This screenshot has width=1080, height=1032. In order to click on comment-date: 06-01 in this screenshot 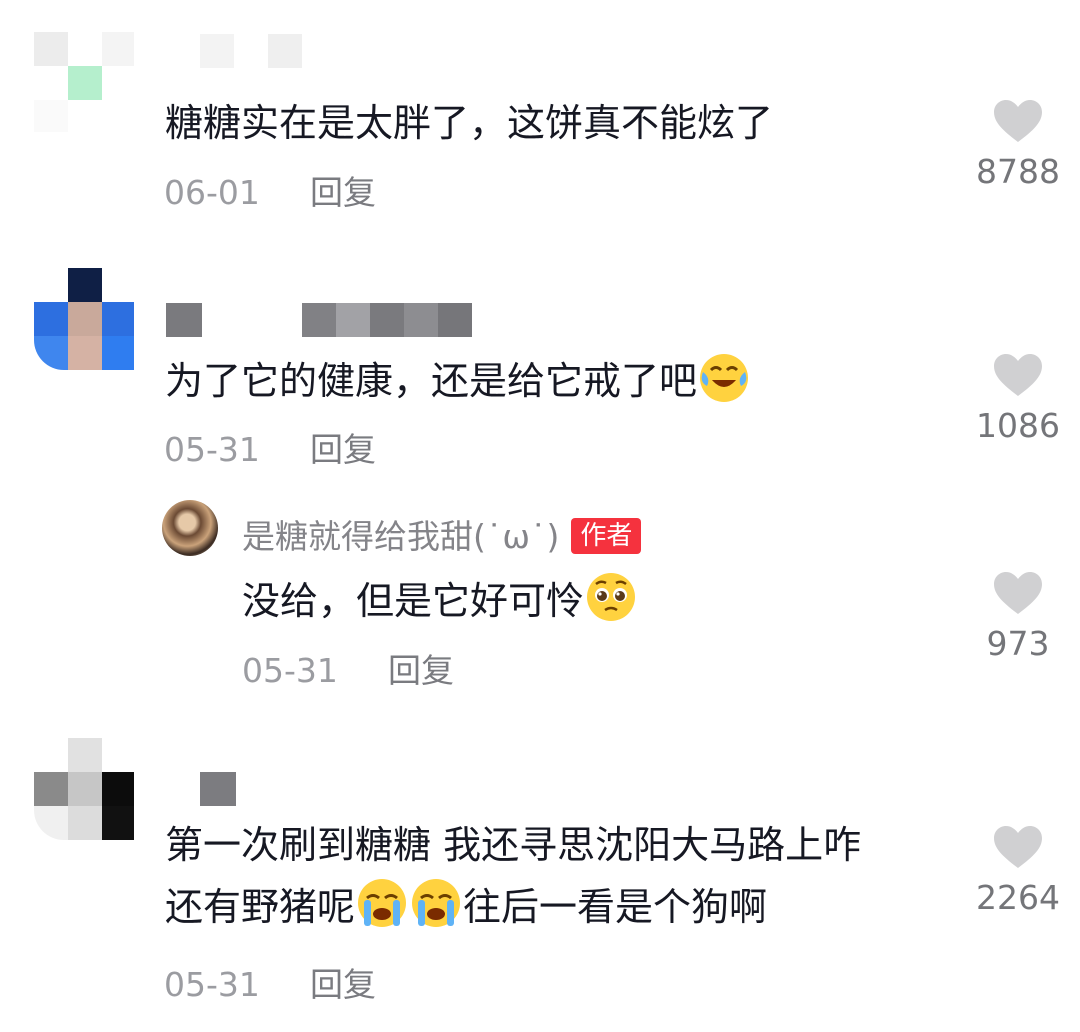, I will do `click(212, 192)`.